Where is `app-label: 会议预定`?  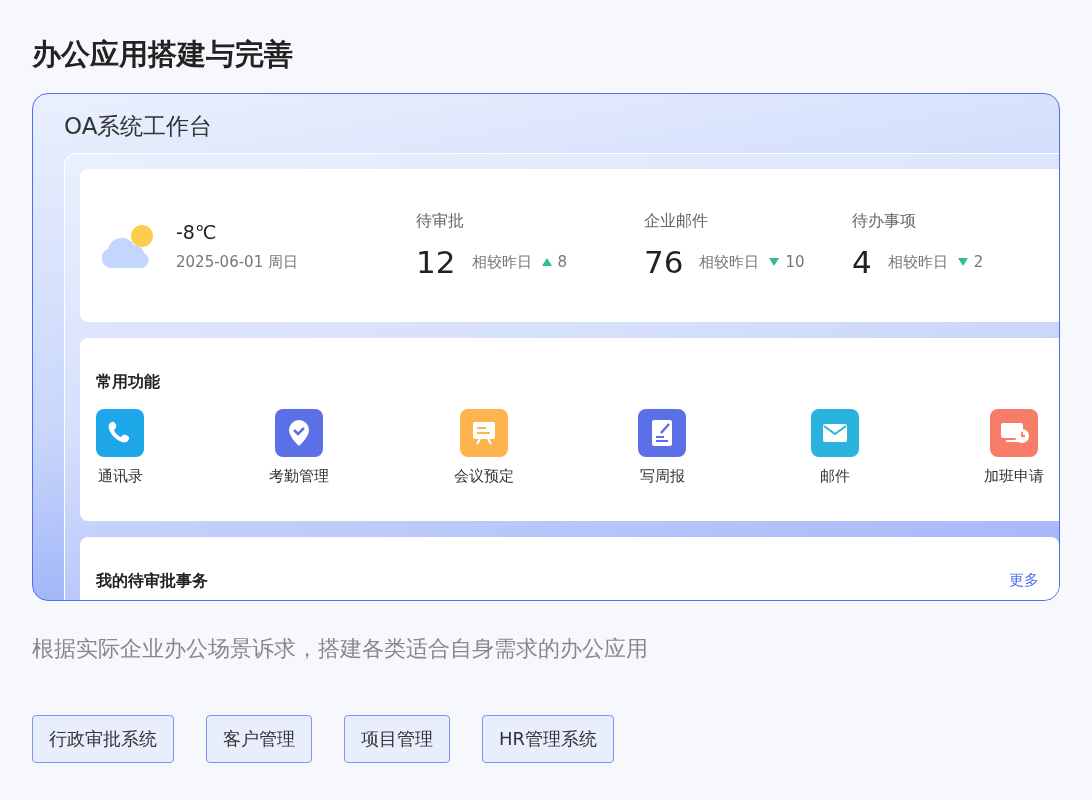
app-label: 会议预定 is located at coordinates (483, 476).